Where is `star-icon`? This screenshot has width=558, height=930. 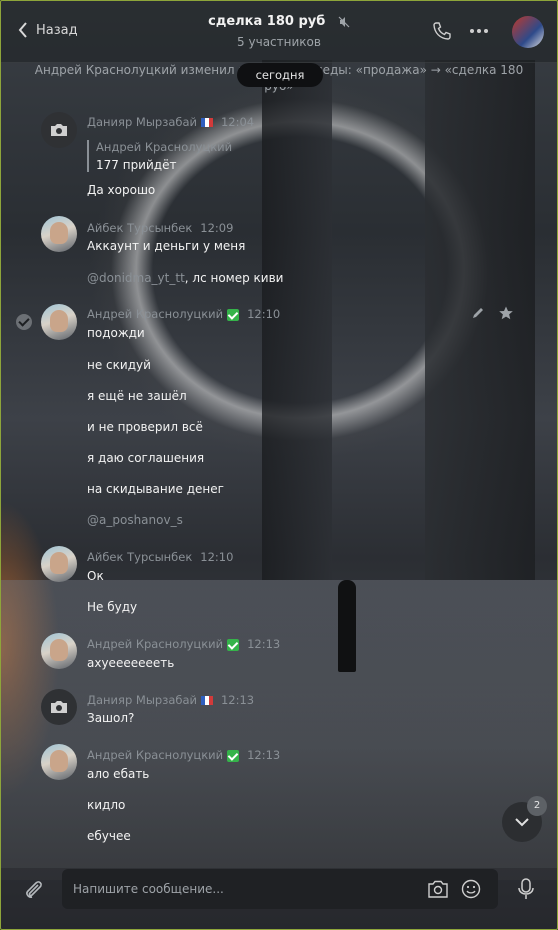
star-icon is located at coordinates (506, 313).